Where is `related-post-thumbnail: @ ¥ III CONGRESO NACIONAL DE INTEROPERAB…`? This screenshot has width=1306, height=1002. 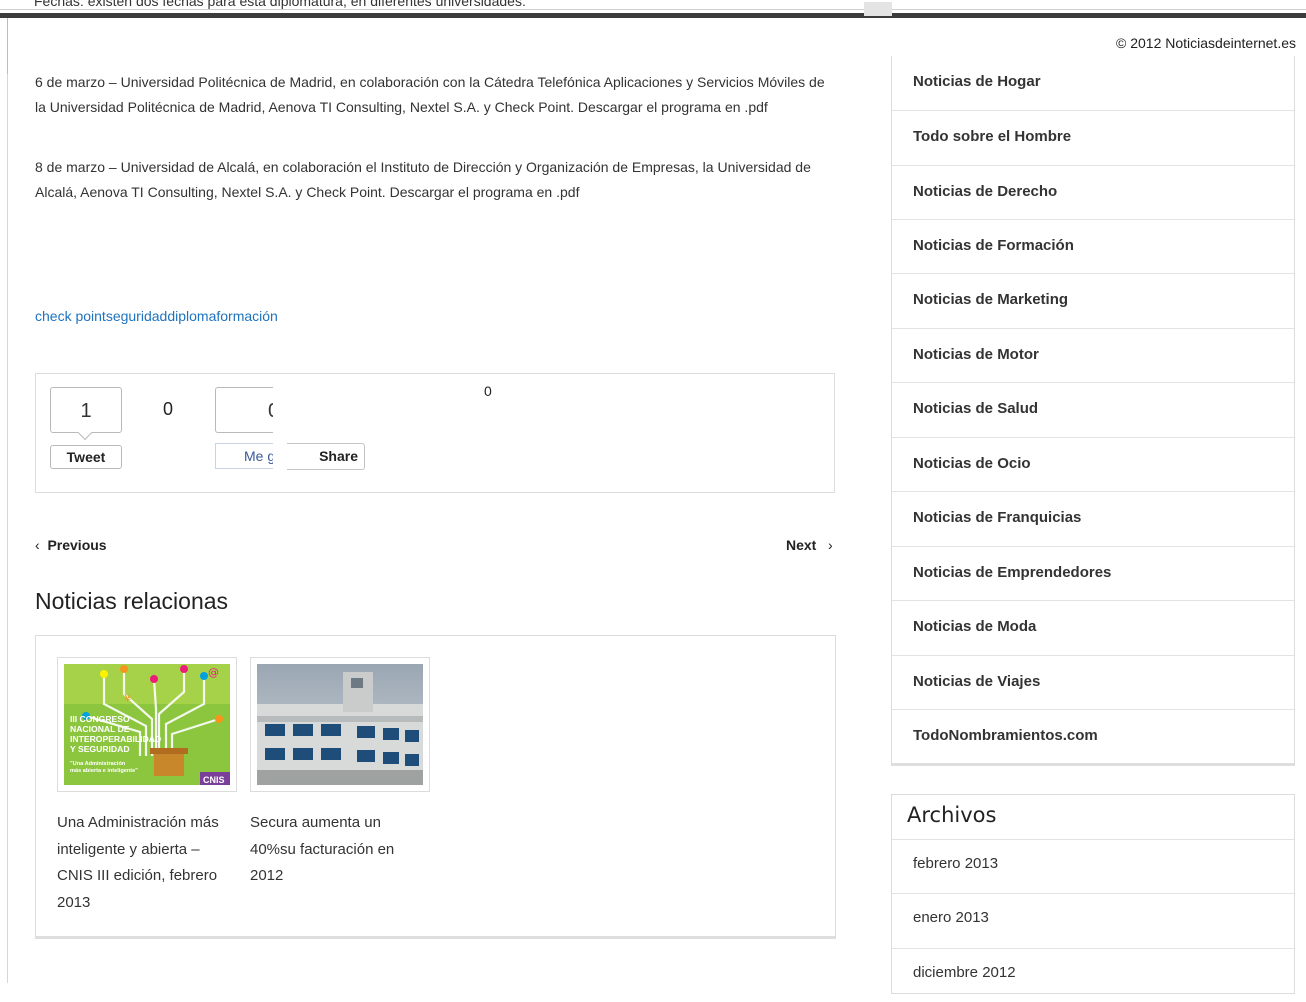
related-post-thumbnail: @ ¥ III CONGRESO NACIONAL DE INTEROPERAB… is located at coordinates (147, 724).